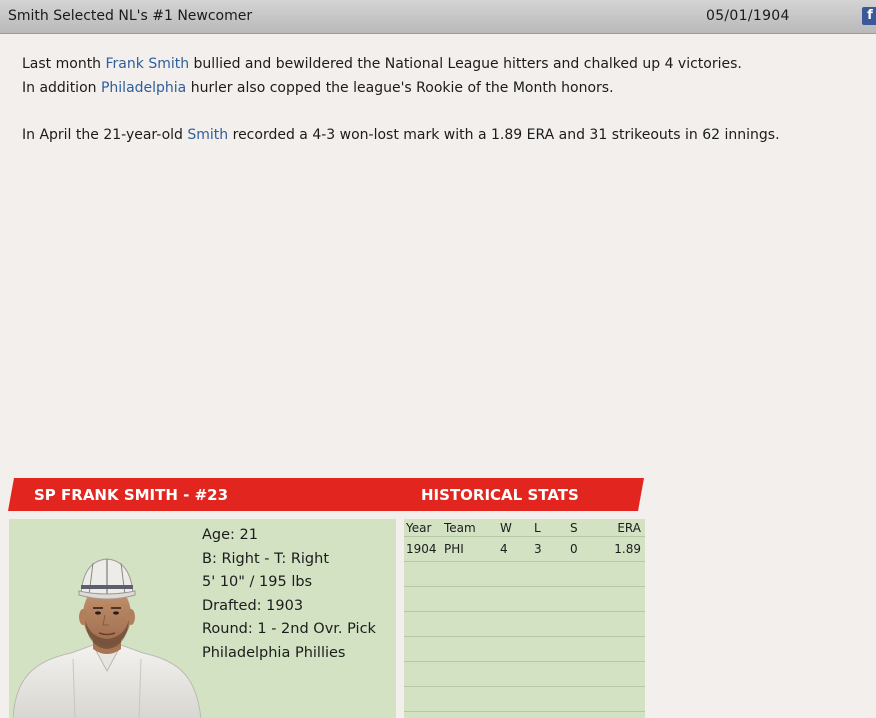  What do you see at coordinates (574, 549) in the screenshot?
I see `cell-saves: 0` at bounding box center [574, 549].